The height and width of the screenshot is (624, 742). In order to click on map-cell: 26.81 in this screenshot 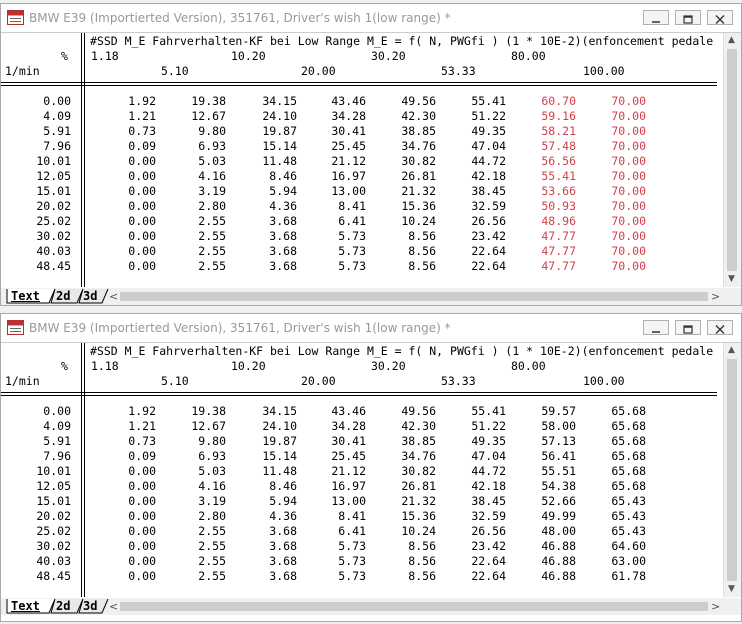, I will do `click(406, 486)`.